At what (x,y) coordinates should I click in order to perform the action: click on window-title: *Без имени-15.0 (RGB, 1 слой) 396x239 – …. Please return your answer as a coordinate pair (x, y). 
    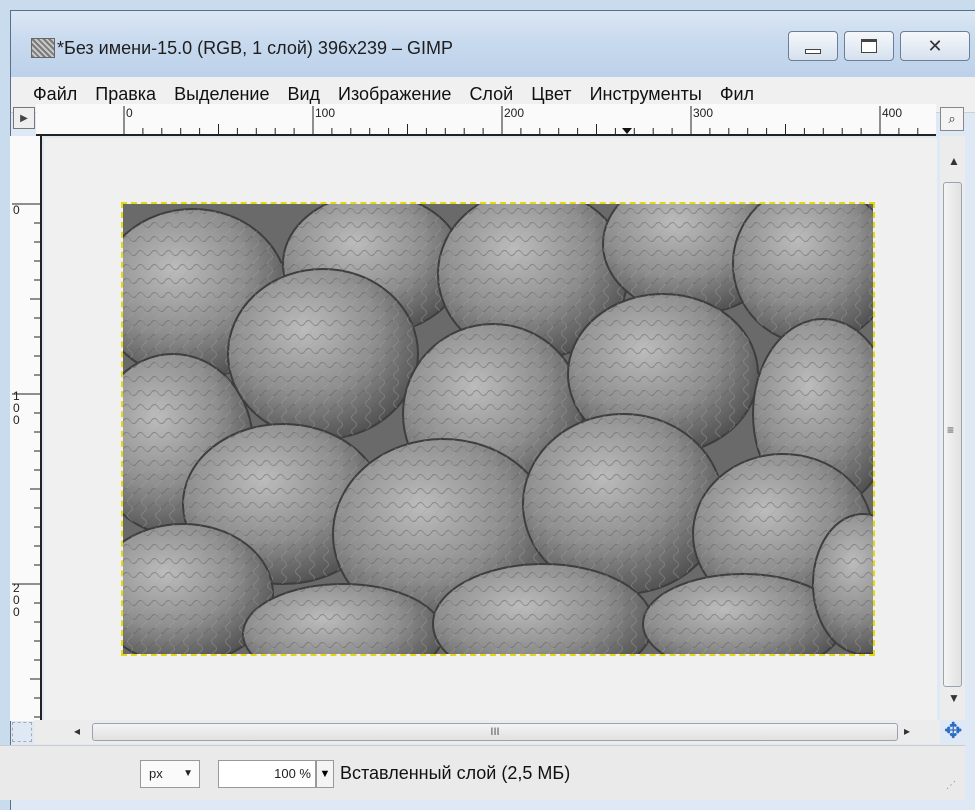
    Looking at the image, I should click on (255, 48).